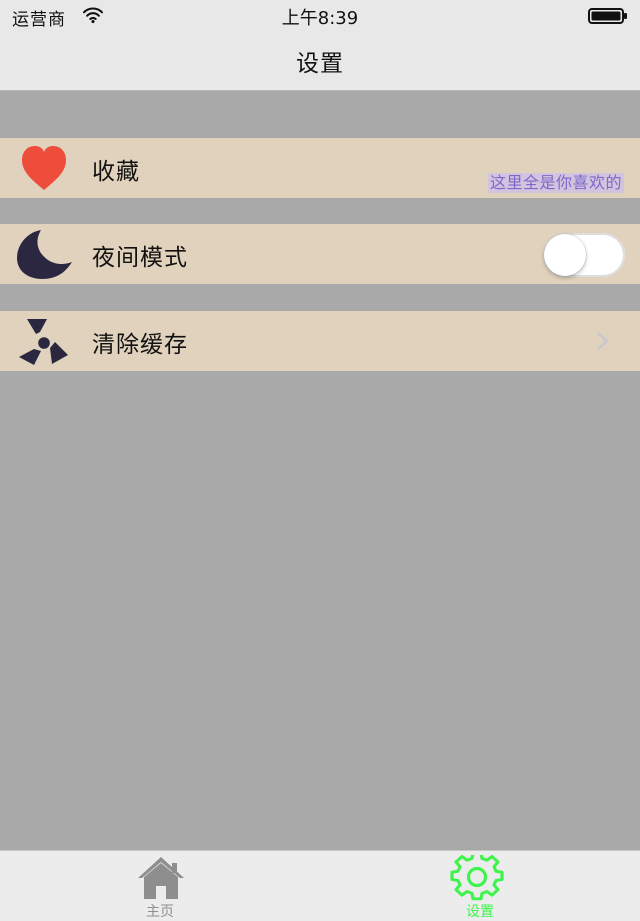  Describe the element at coordinates (44, 168) in the screenshot. I see `heart-icon` at that location.